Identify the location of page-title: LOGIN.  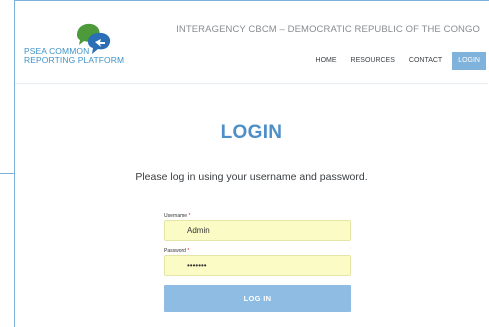
(251, 132).